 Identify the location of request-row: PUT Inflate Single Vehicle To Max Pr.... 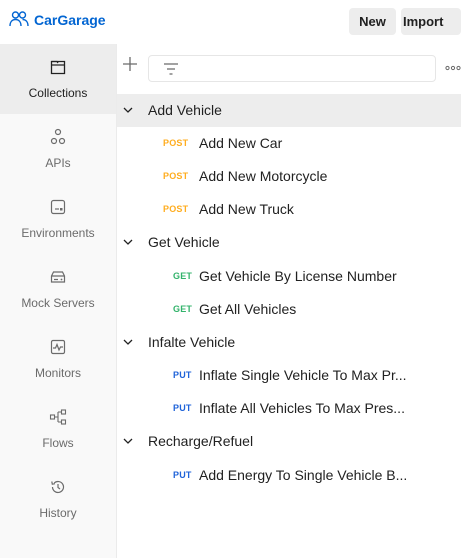
(289, 375).